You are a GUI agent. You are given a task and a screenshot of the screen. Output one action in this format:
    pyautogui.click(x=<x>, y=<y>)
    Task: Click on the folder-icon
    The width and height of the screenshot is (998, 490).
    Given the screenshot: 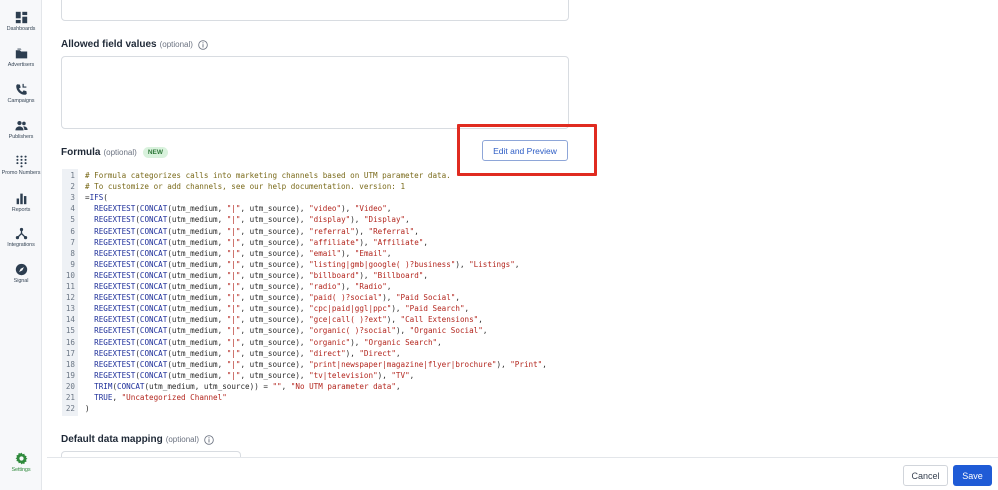 What is the action you would take?
    pyautogui.click(x=21, y=53)
    